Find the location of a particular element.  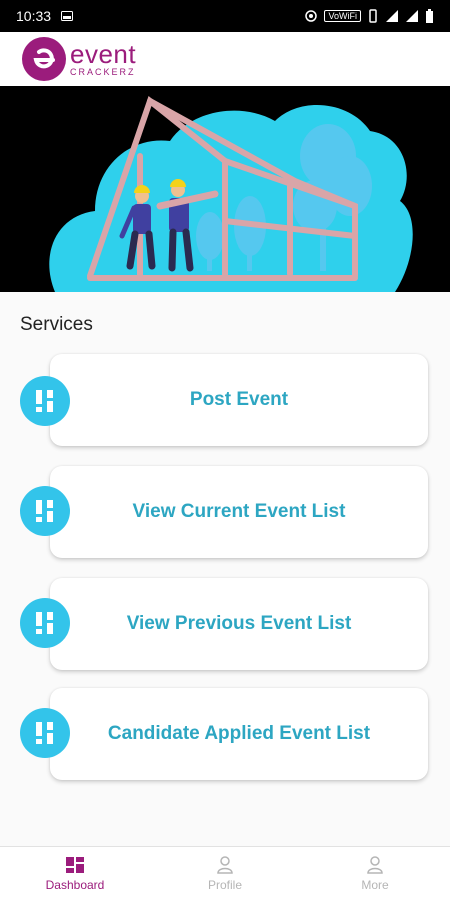

notification-icon is located at coordinates (67, 16).